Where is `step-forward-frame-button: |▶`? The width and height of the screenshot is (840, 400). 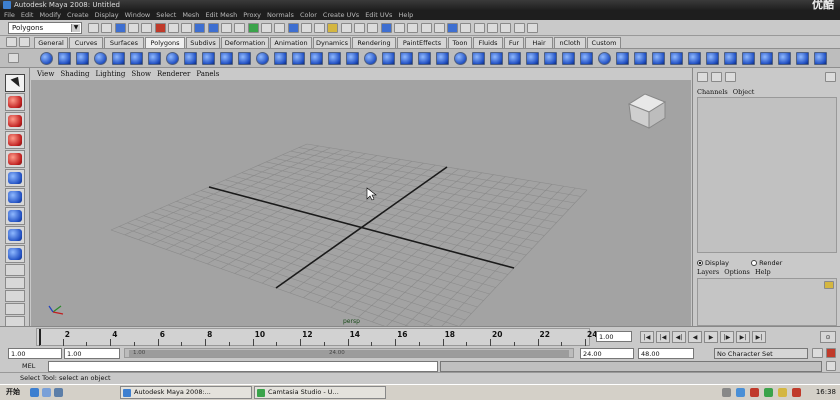
step-forward-frame-button: |▶ is located at coordinates (727, 337).